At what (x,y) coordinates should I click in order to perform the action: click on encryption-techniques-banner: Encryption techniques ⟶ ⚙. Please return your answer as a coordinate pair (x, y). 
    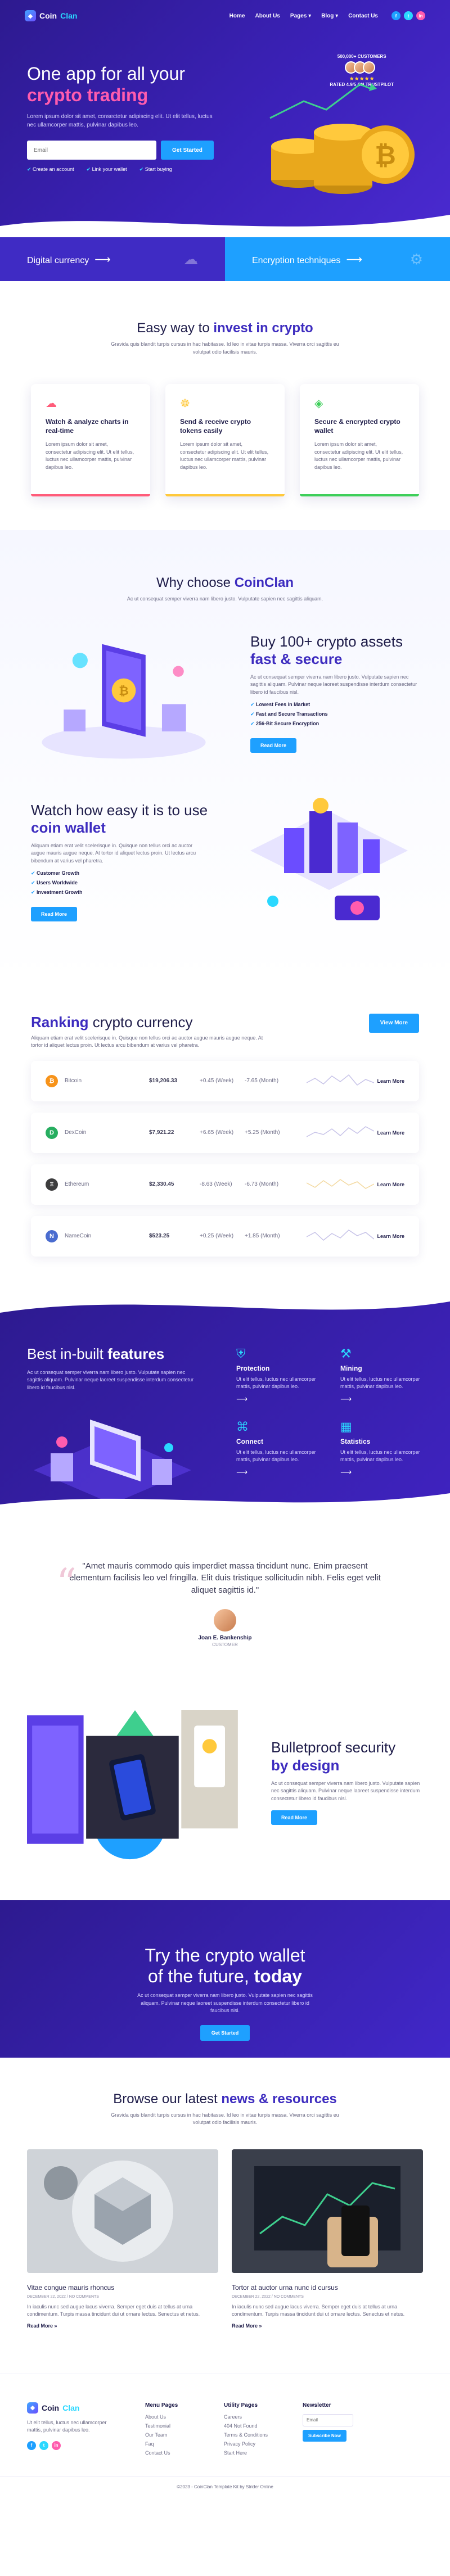
    Looking at the image, I should click on (337, 259).